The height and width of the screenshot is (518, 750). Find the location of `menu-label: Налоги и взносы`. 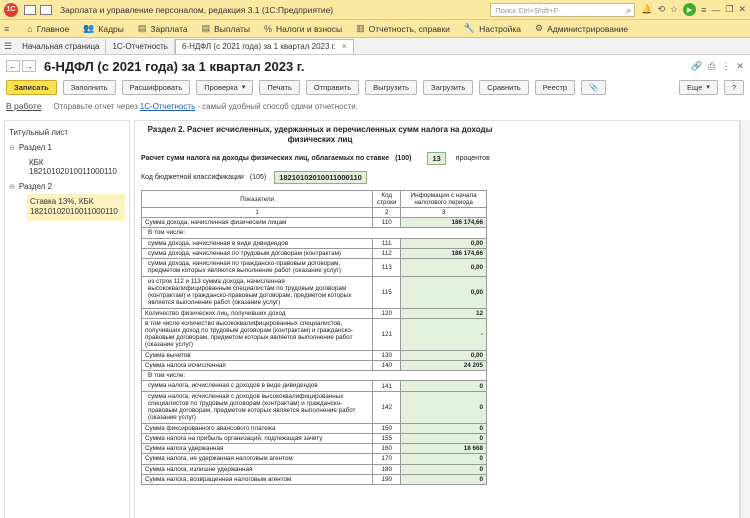

menu-label: Налоги и взносы is located at coordinates (309, 28).